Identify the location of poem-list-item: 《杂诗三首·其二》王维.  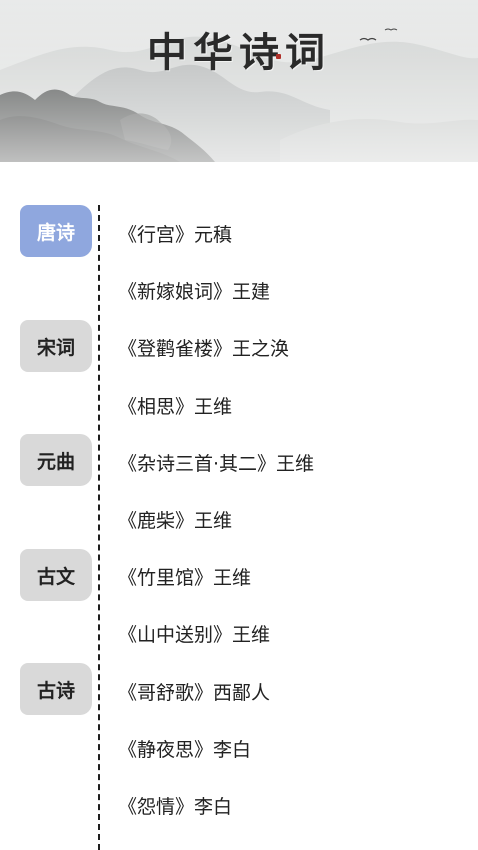
(293, 462).